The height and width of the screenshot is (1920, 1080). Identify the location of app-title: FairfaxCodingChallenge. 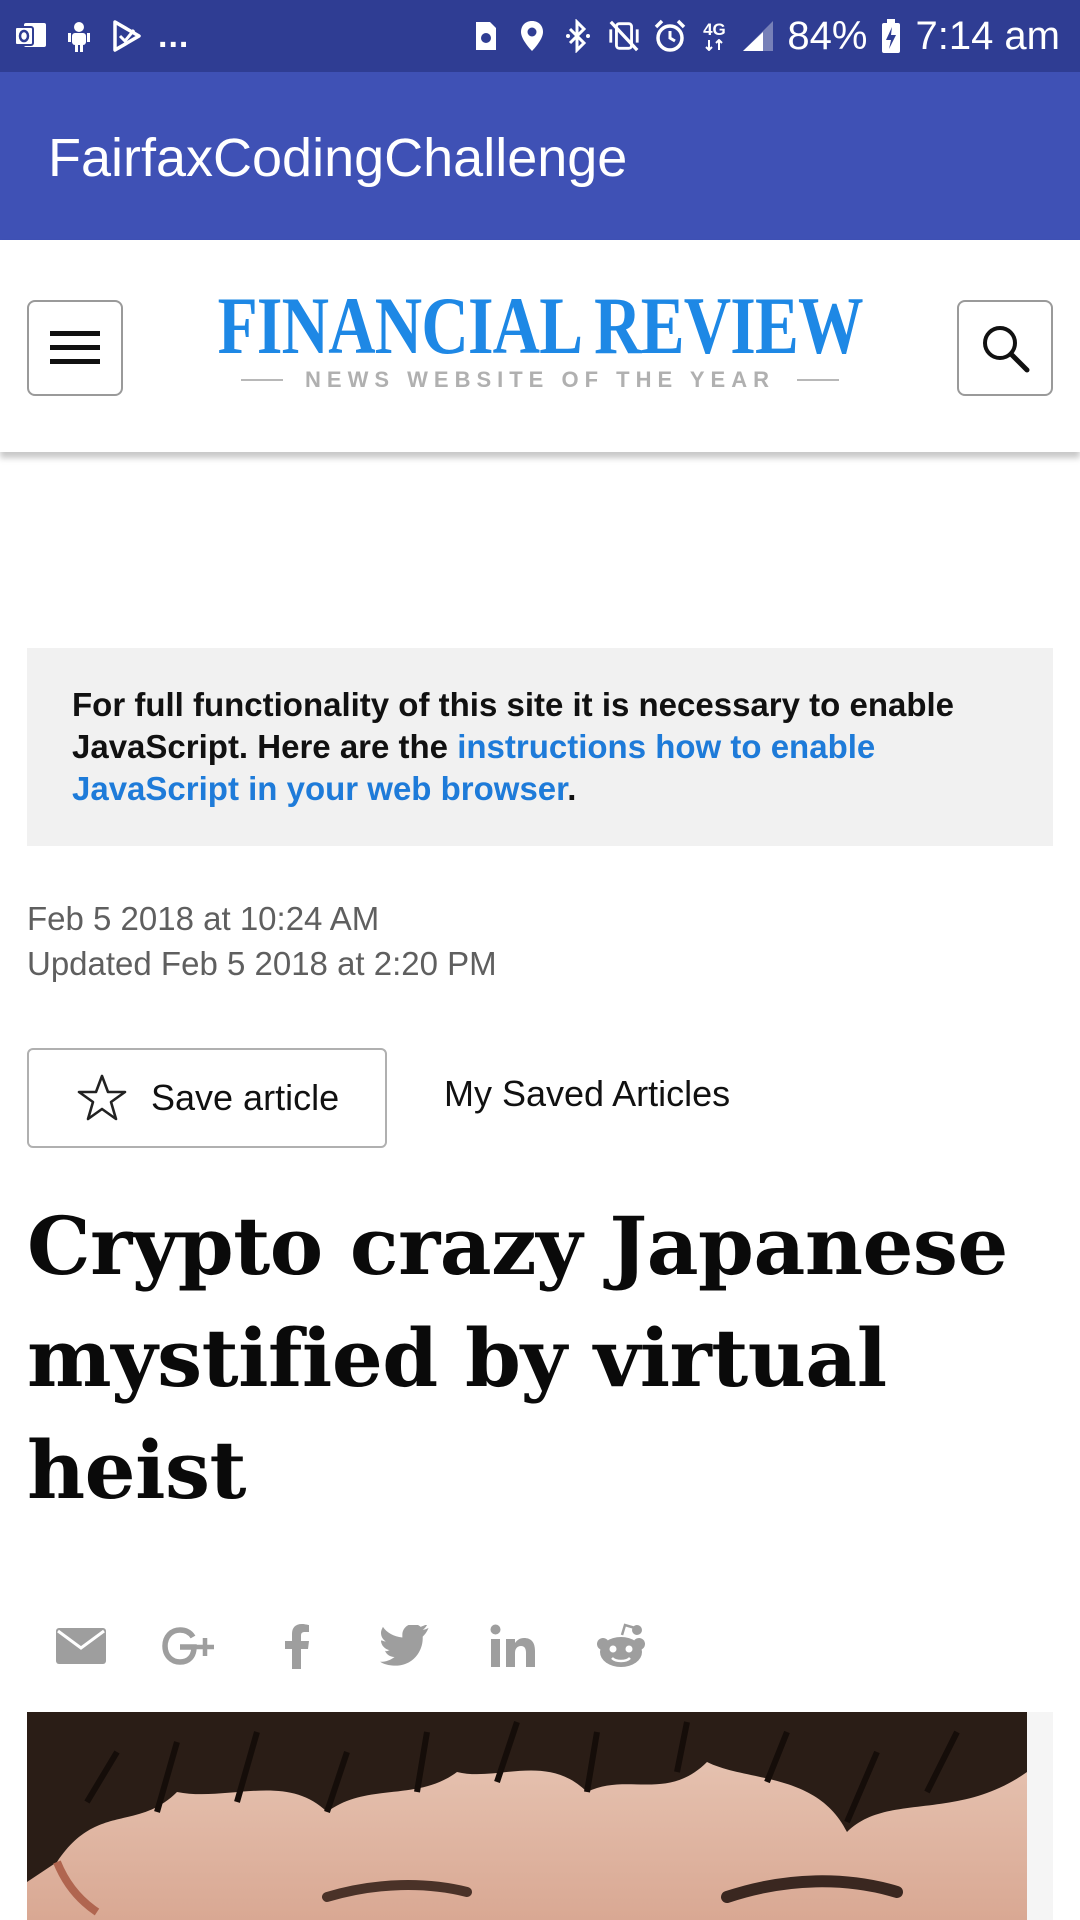
(338, 158).